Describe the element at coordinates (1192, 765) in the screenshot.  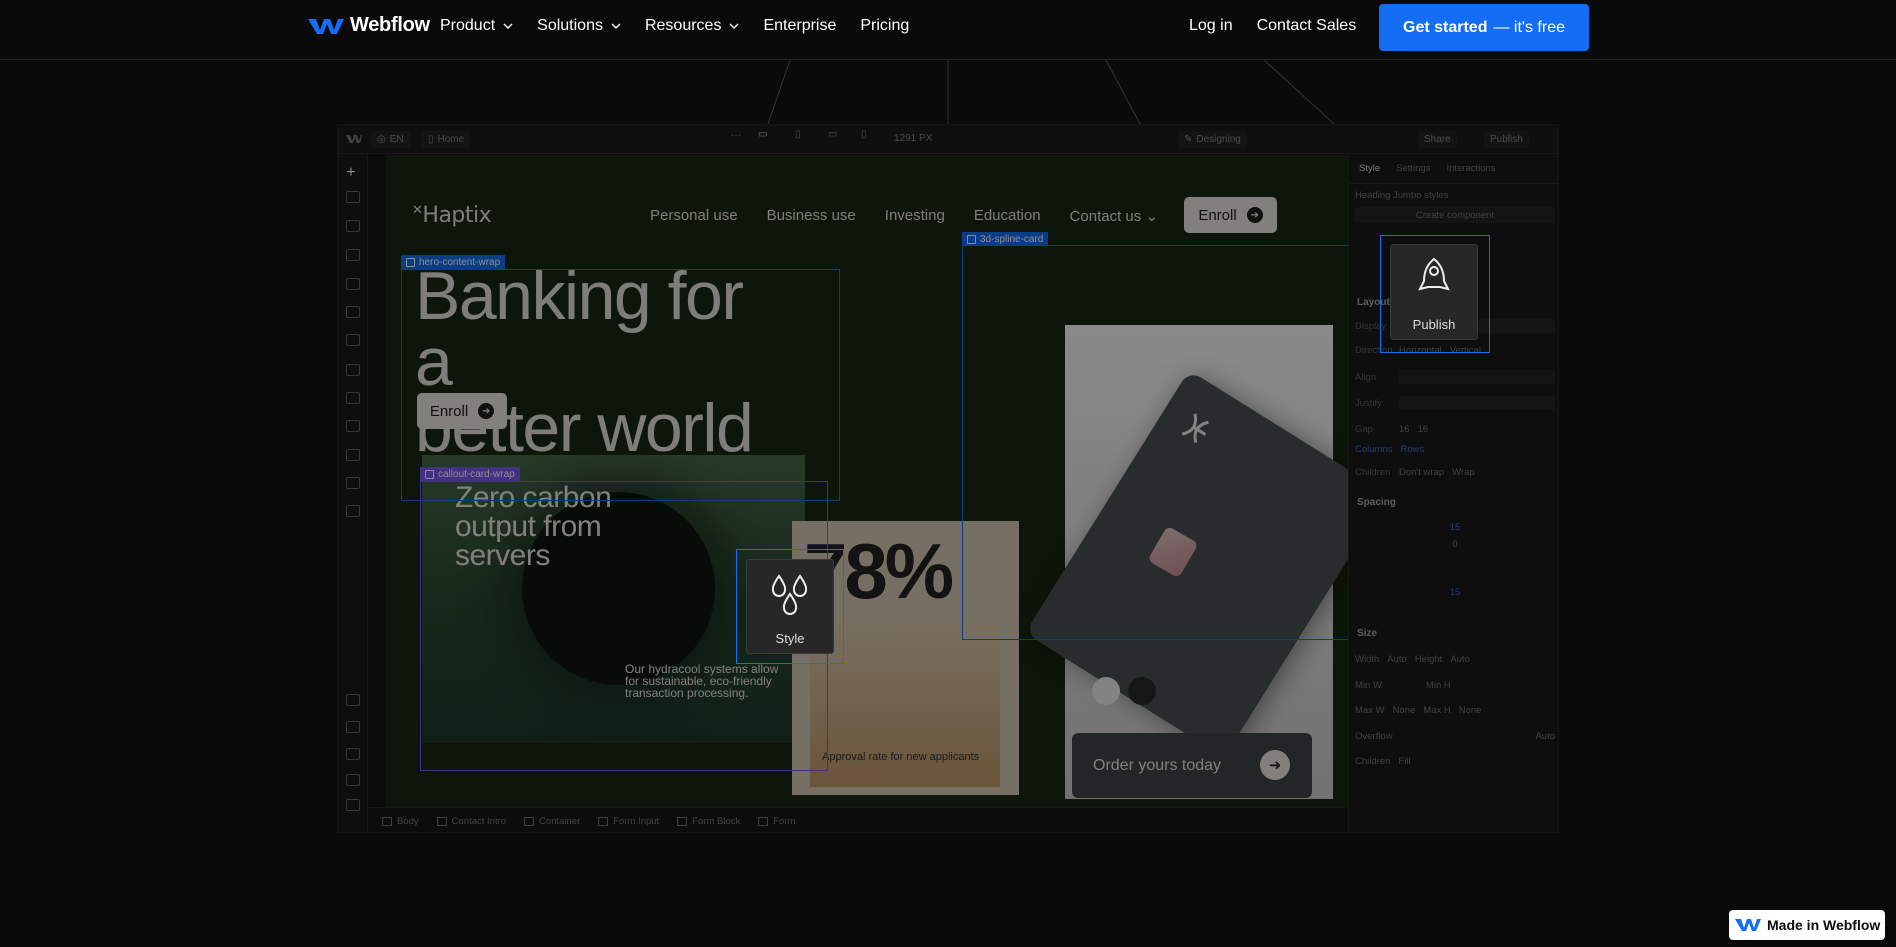
I see `order-cta-button: Order yours today ➜` at that location.